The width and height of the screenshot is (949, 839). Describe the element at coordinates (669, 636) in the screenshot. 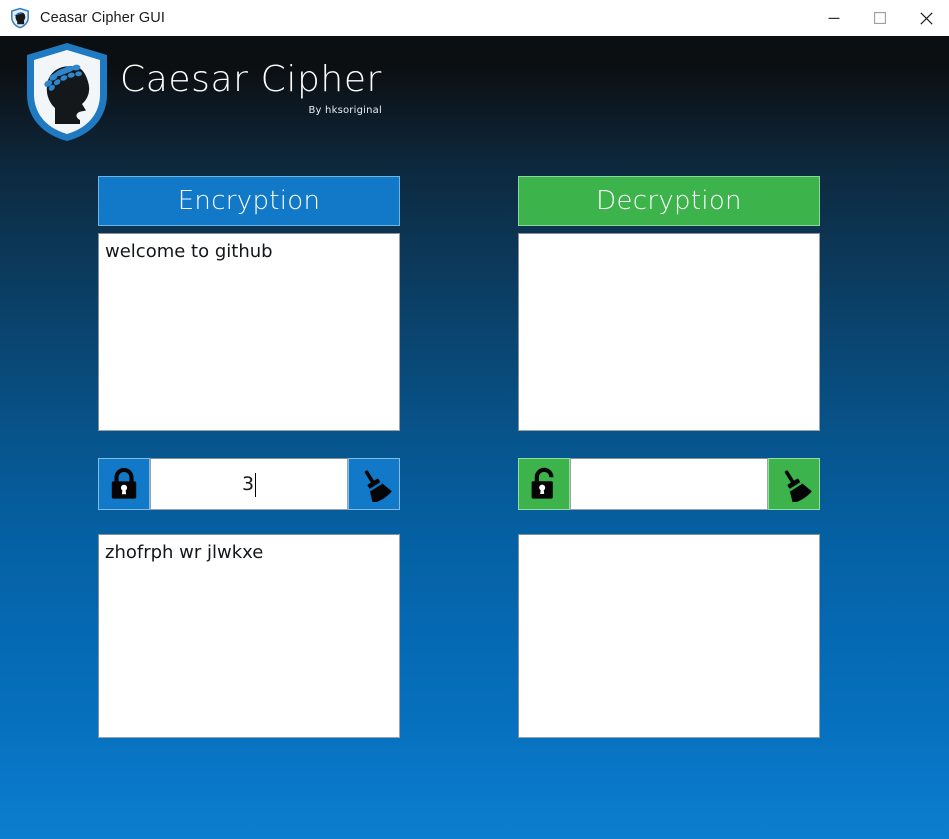

I see `decryption-output-textarea` at that location.